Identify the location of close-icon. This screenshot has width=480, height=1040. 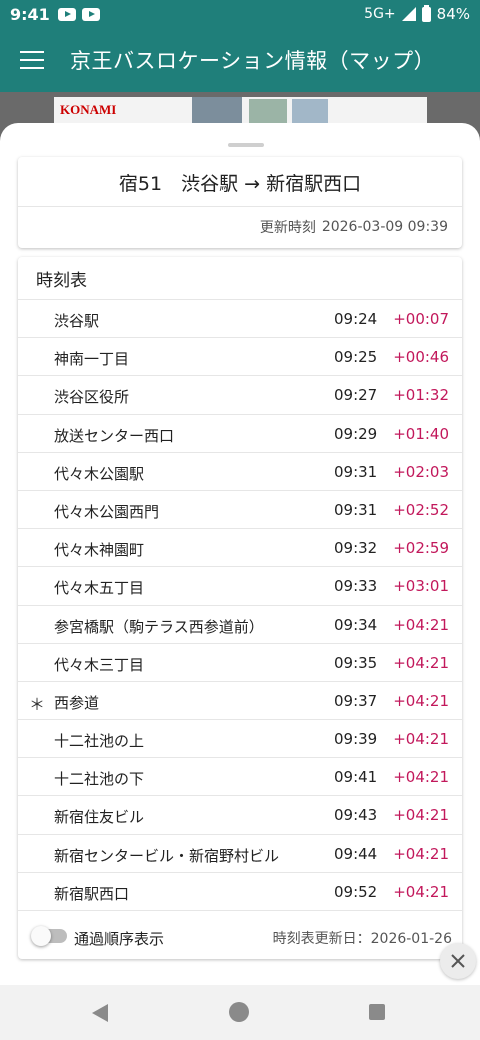
(458, 961).